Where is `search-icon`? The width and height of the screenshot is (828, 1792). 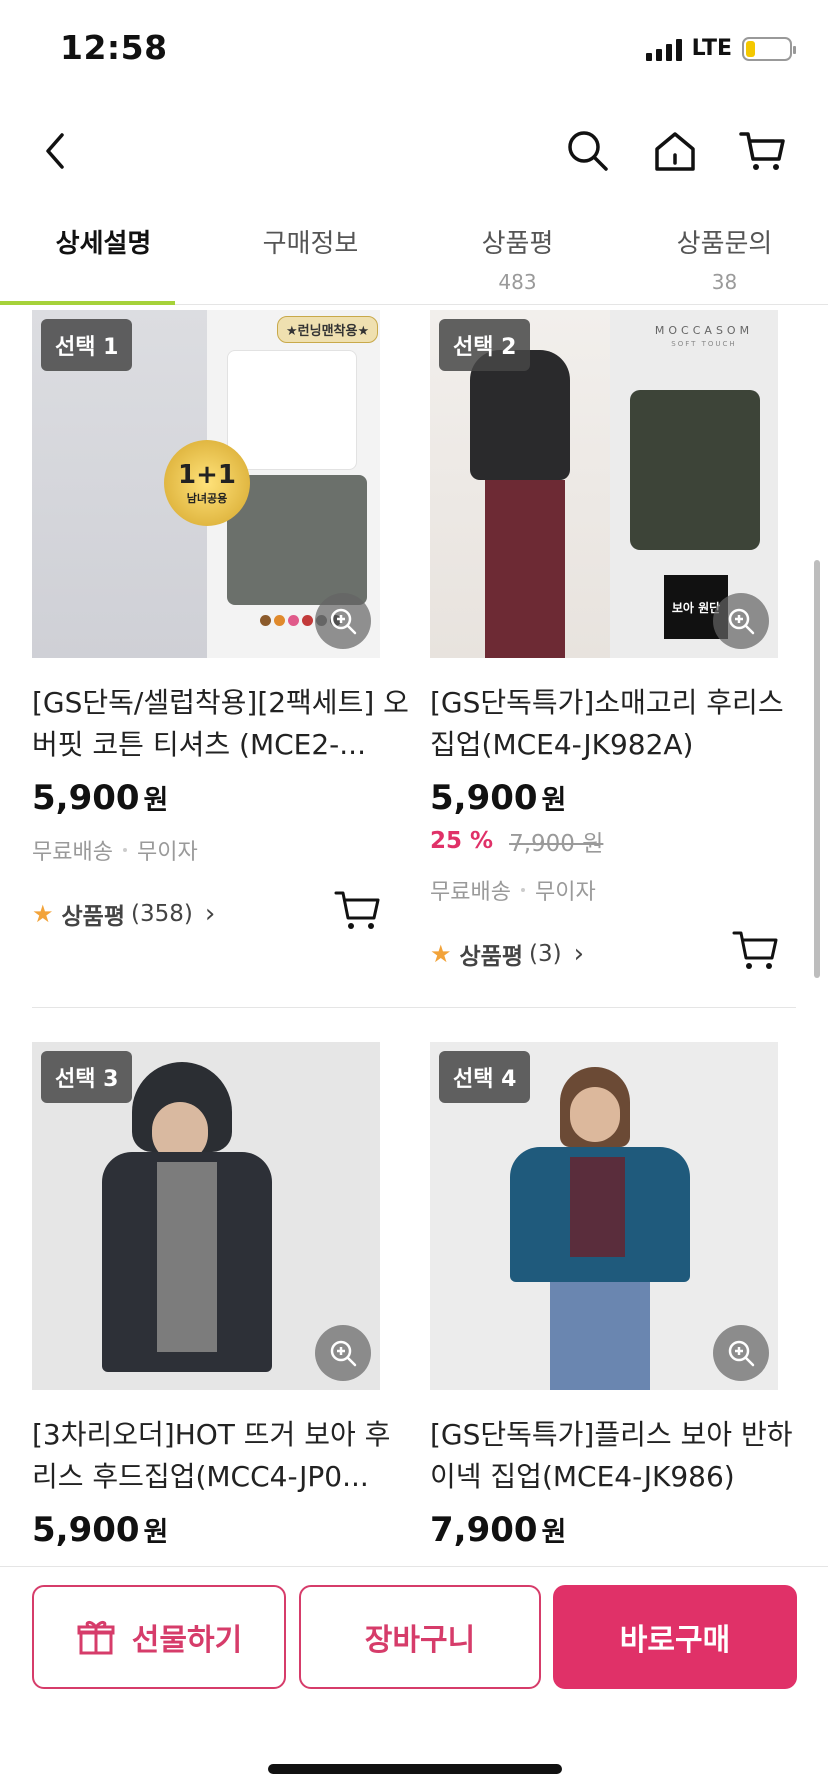
search-icon is located at coordinates (588, 151).